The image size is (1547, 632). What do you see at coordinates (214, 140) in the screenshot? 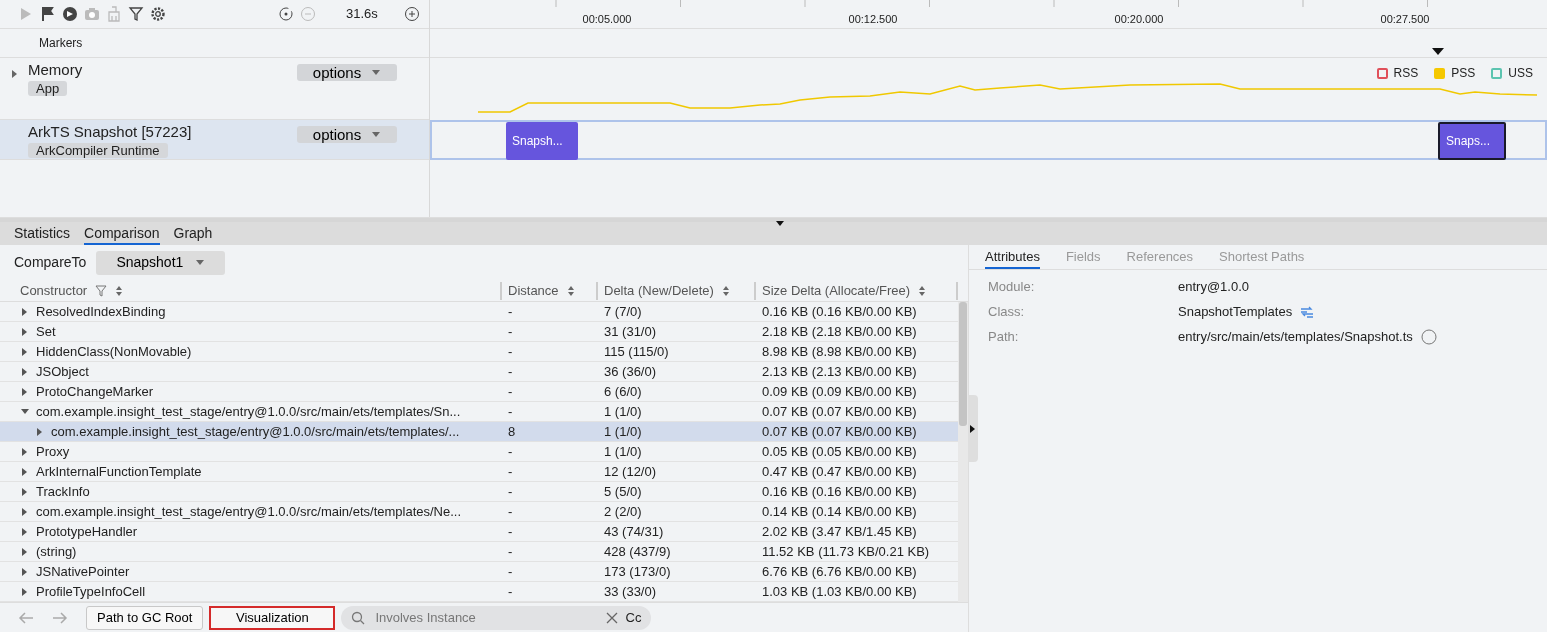
I see `track-header: ArkTS Snapshot [57223] ArkCompiler Runtime options` at bounding box center [214, 140].